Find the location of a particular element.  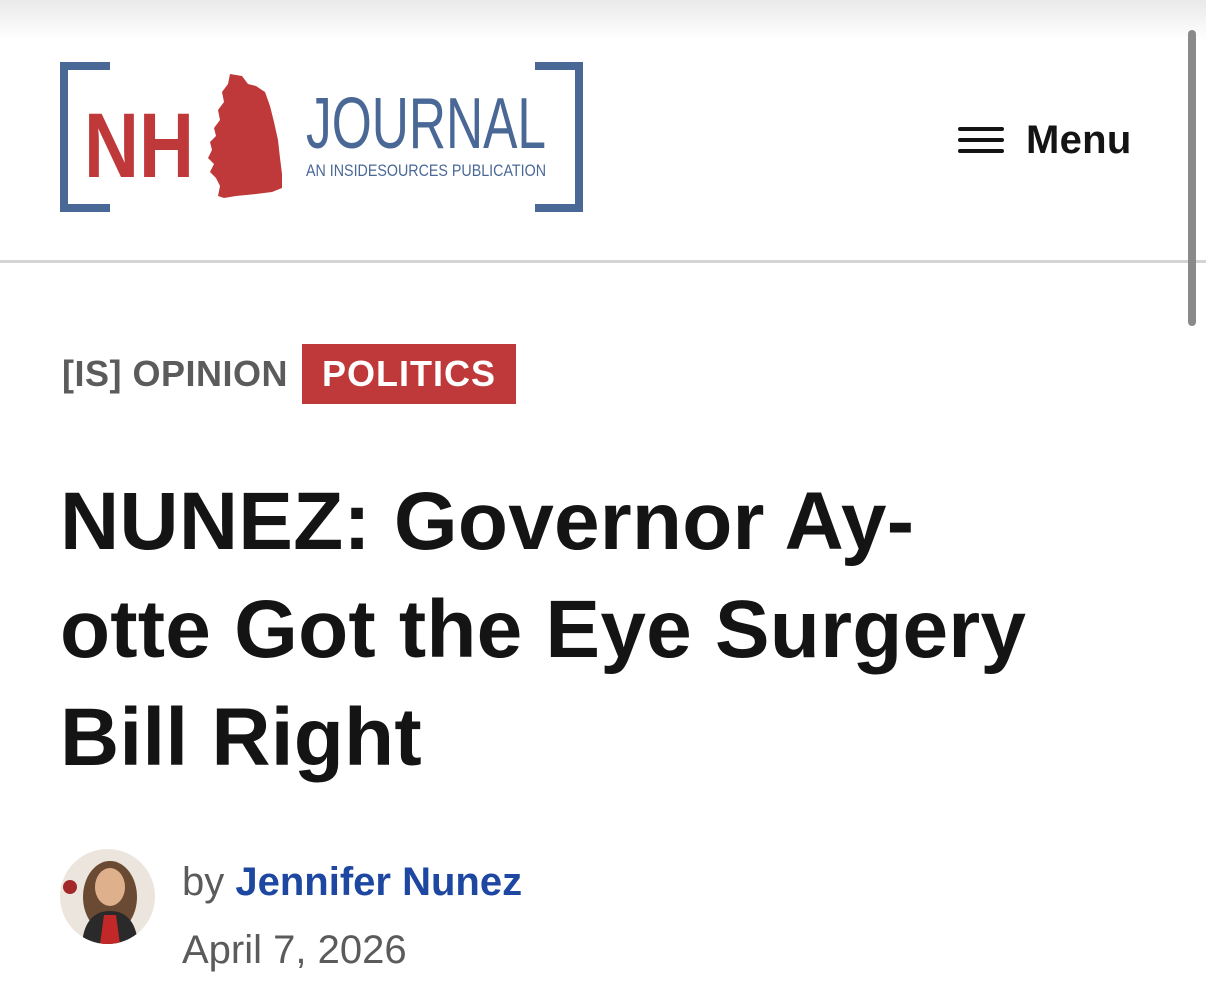

logo-journal-text: JOURNAL is located at coordinates (426, 124).